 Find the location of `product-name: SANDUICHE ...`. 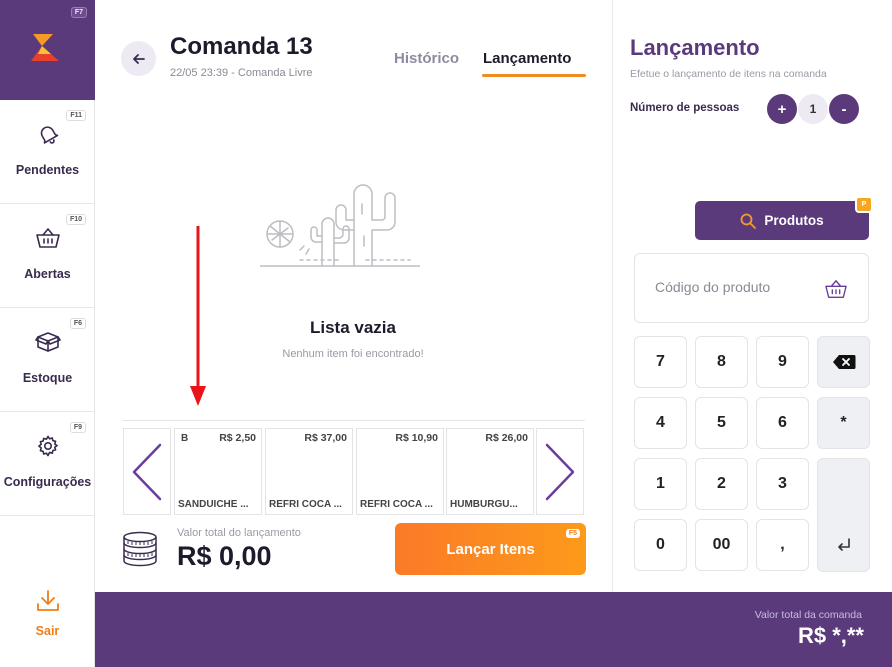

product-name: SANDUICHE ... is located at coordinates (213, 504).